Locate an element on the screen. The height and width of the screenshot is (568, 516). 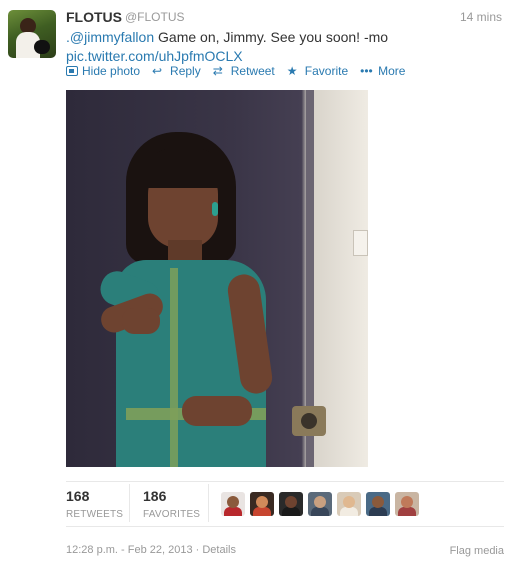
retweet-icon: ⇄ is located at coordinates (217, 71).